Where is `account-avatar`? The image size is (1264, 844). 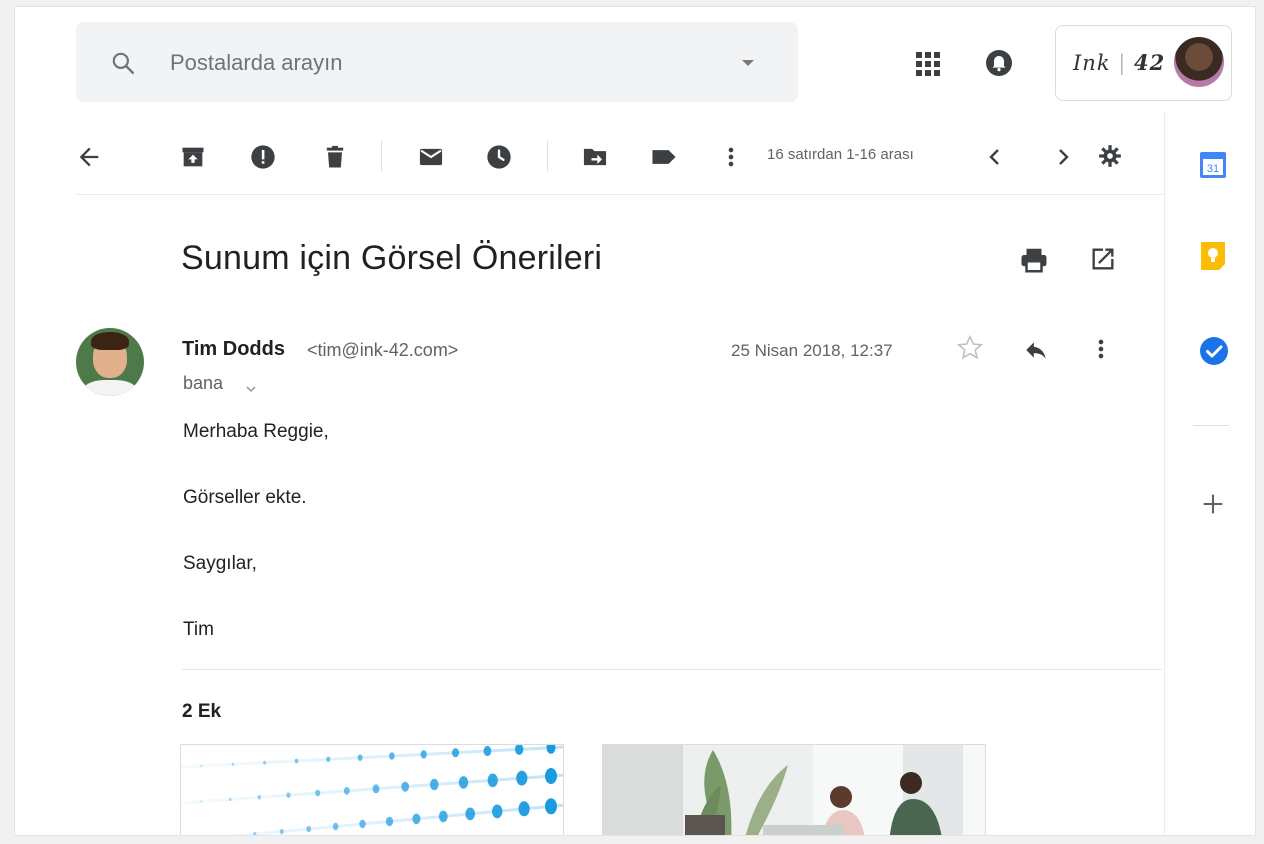 account-avatar is located at coordinates (1199, 62).